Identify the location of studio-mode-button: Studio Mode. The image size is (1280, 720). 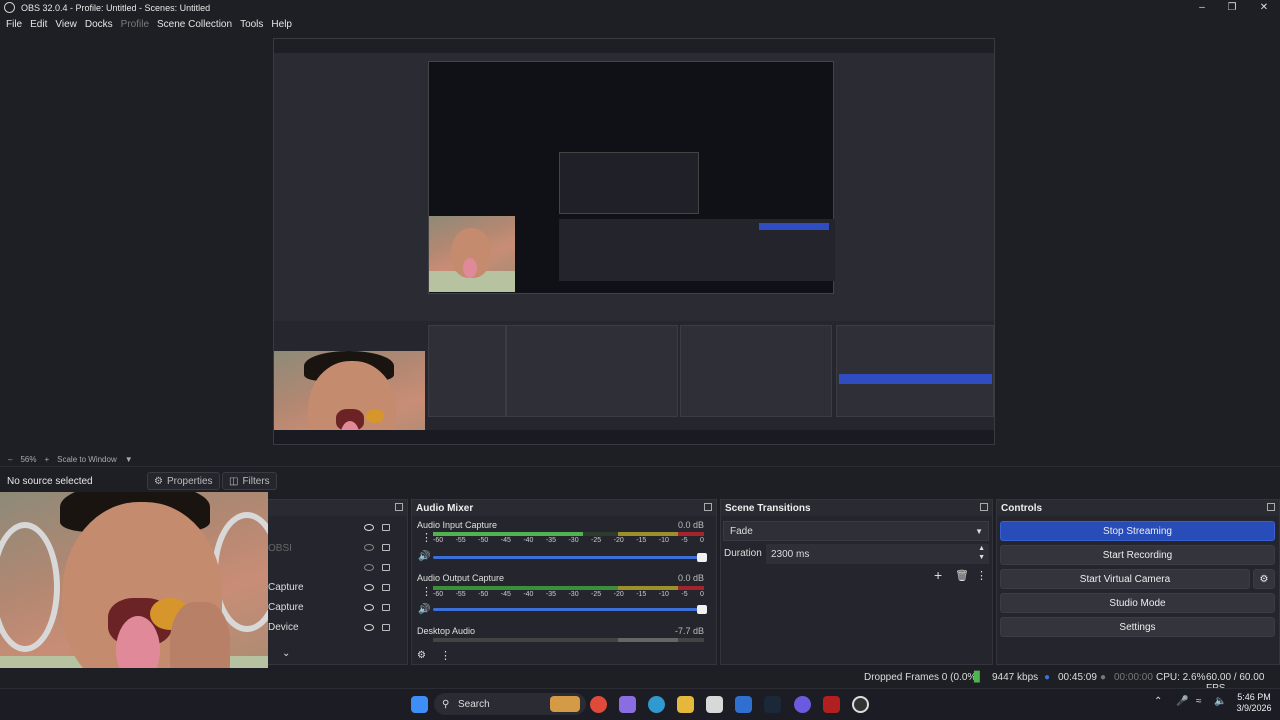
(1137, 603).